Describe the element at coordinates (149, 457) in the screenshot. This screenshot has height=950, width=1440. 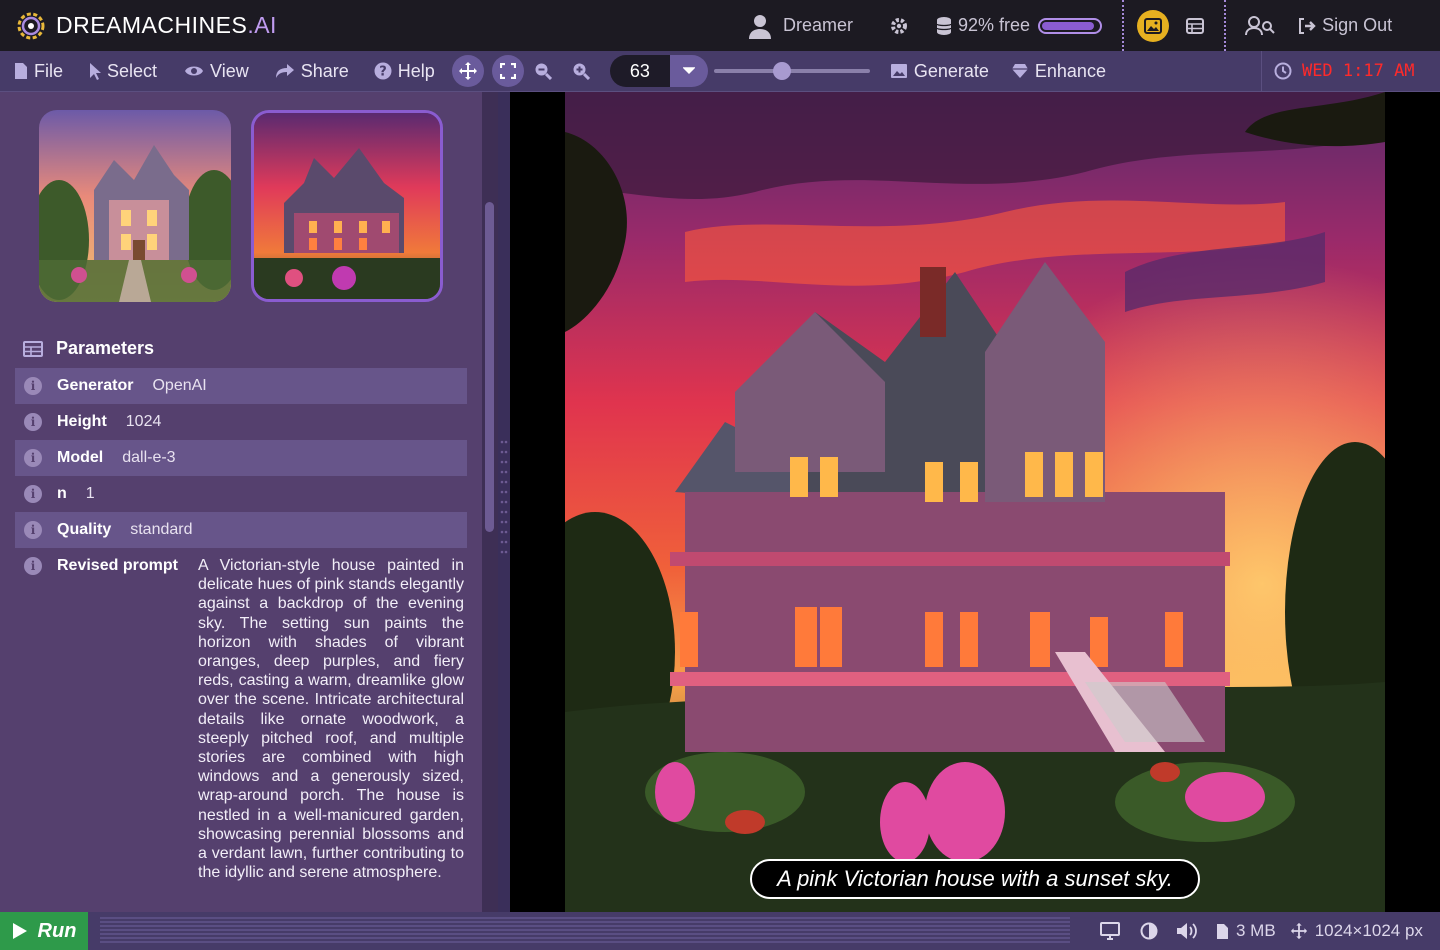
I see `param-value: dall-e-3` at that location.